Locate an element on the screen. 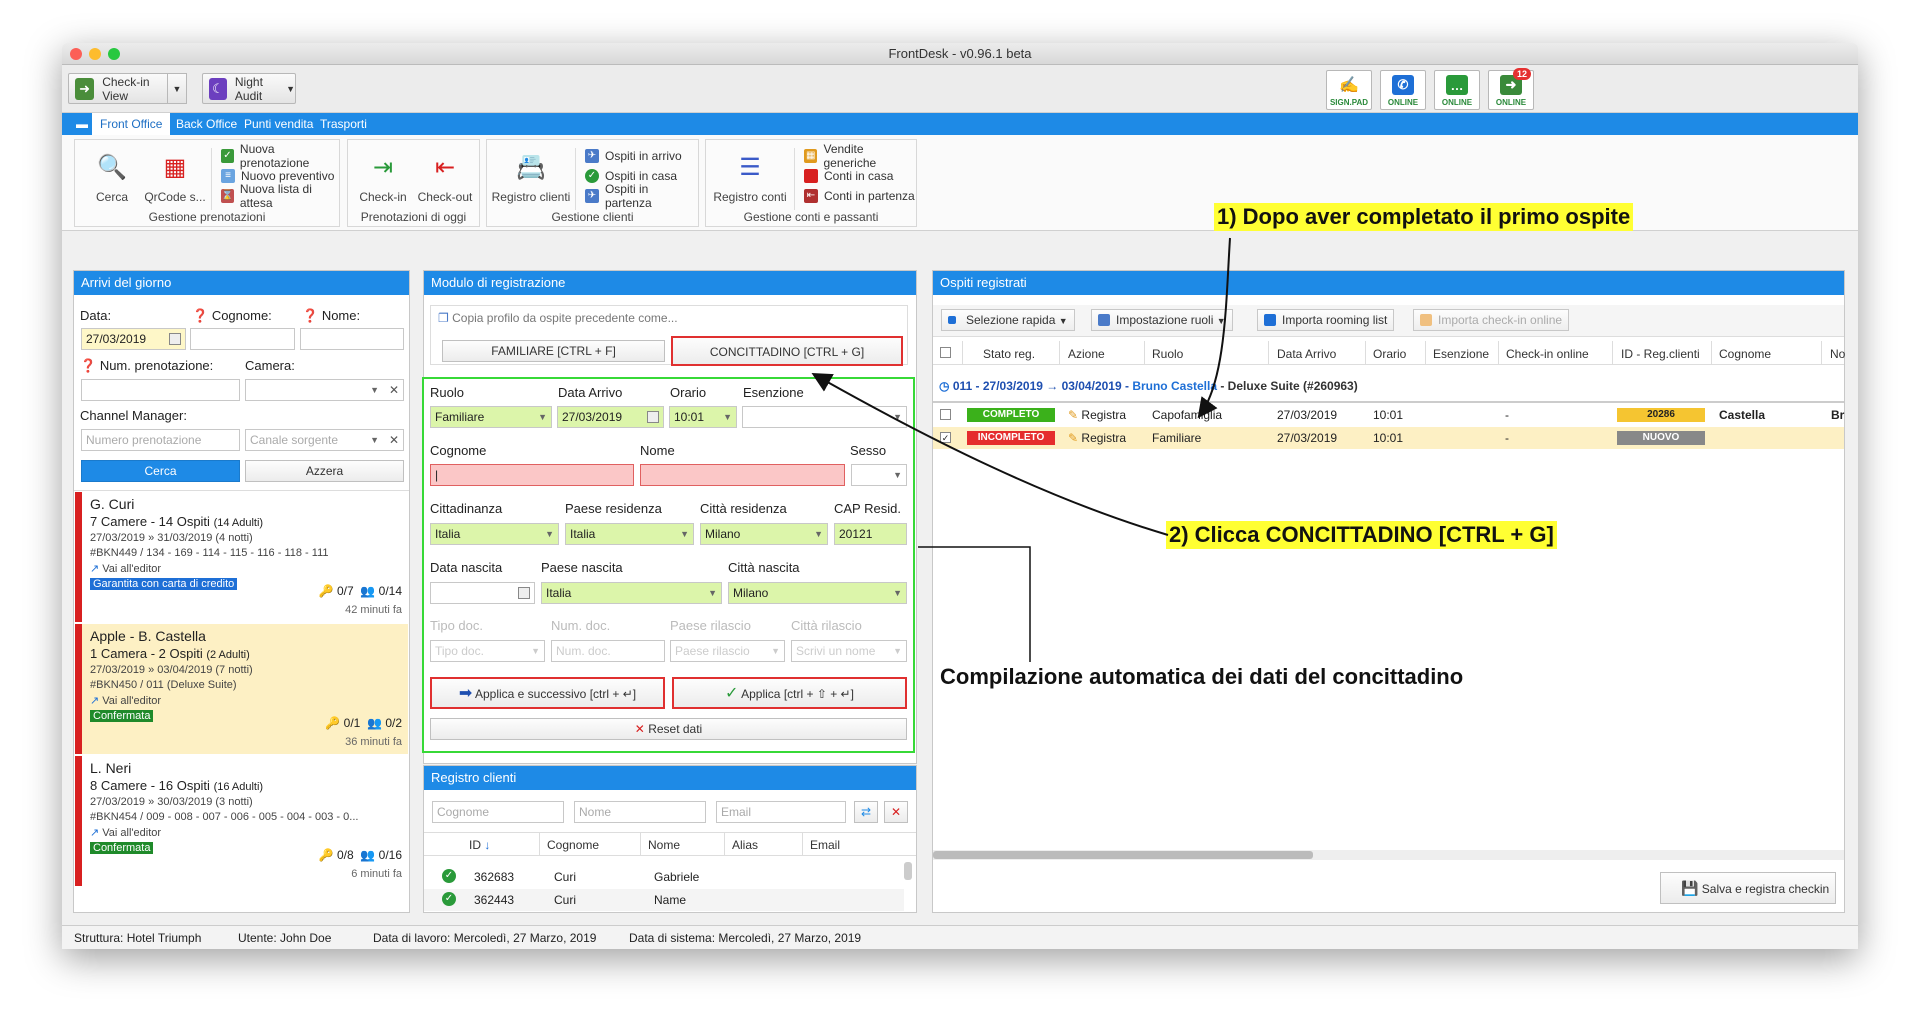  col-azione: Azione is located at coordinates (1086, 354).